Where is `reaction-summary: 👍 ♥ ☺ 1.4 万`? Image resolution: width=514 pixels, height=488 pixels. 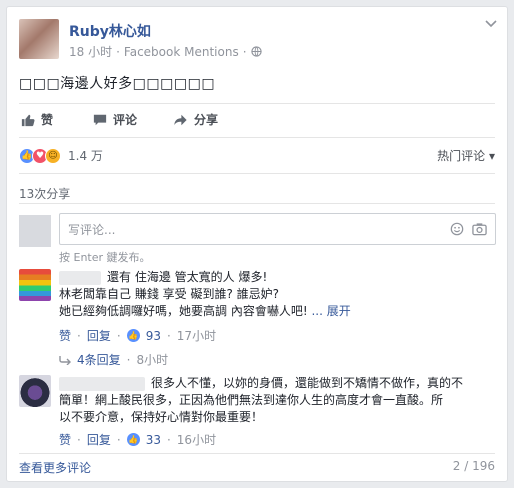 reaction-summary: 👍 ♥ ☺ 1.4 万 is located at coordinates (61, 155).